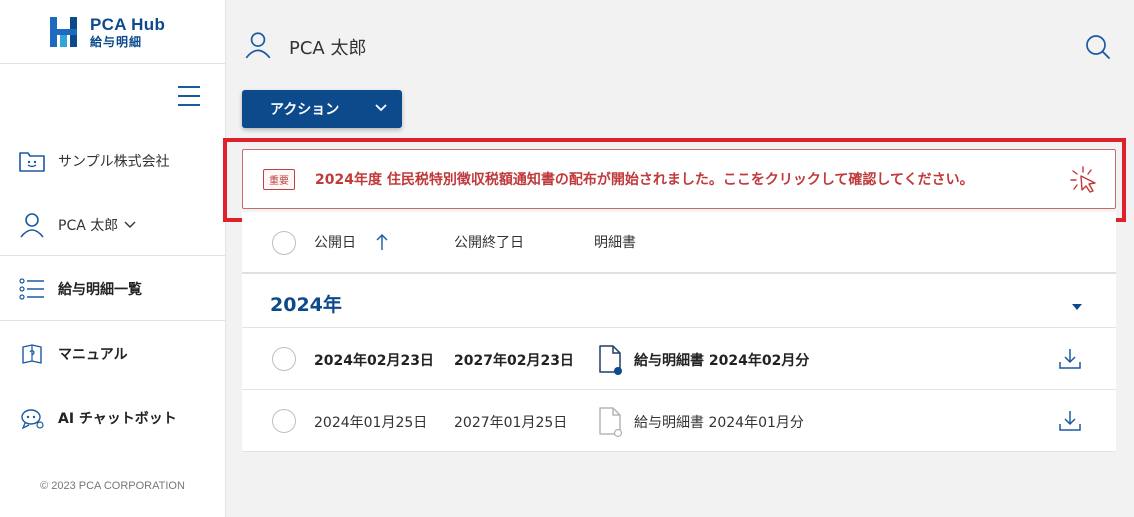  Describe the element at coordinates (32, 354) in the screenshot. I see `manual-icon` at that location.